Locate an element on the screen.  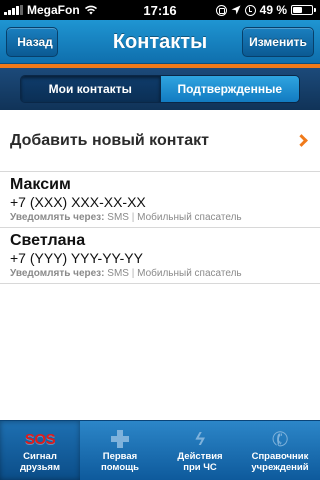
navigation-bar: Контакты Назад Изменить is located at coordinates (160, 42).